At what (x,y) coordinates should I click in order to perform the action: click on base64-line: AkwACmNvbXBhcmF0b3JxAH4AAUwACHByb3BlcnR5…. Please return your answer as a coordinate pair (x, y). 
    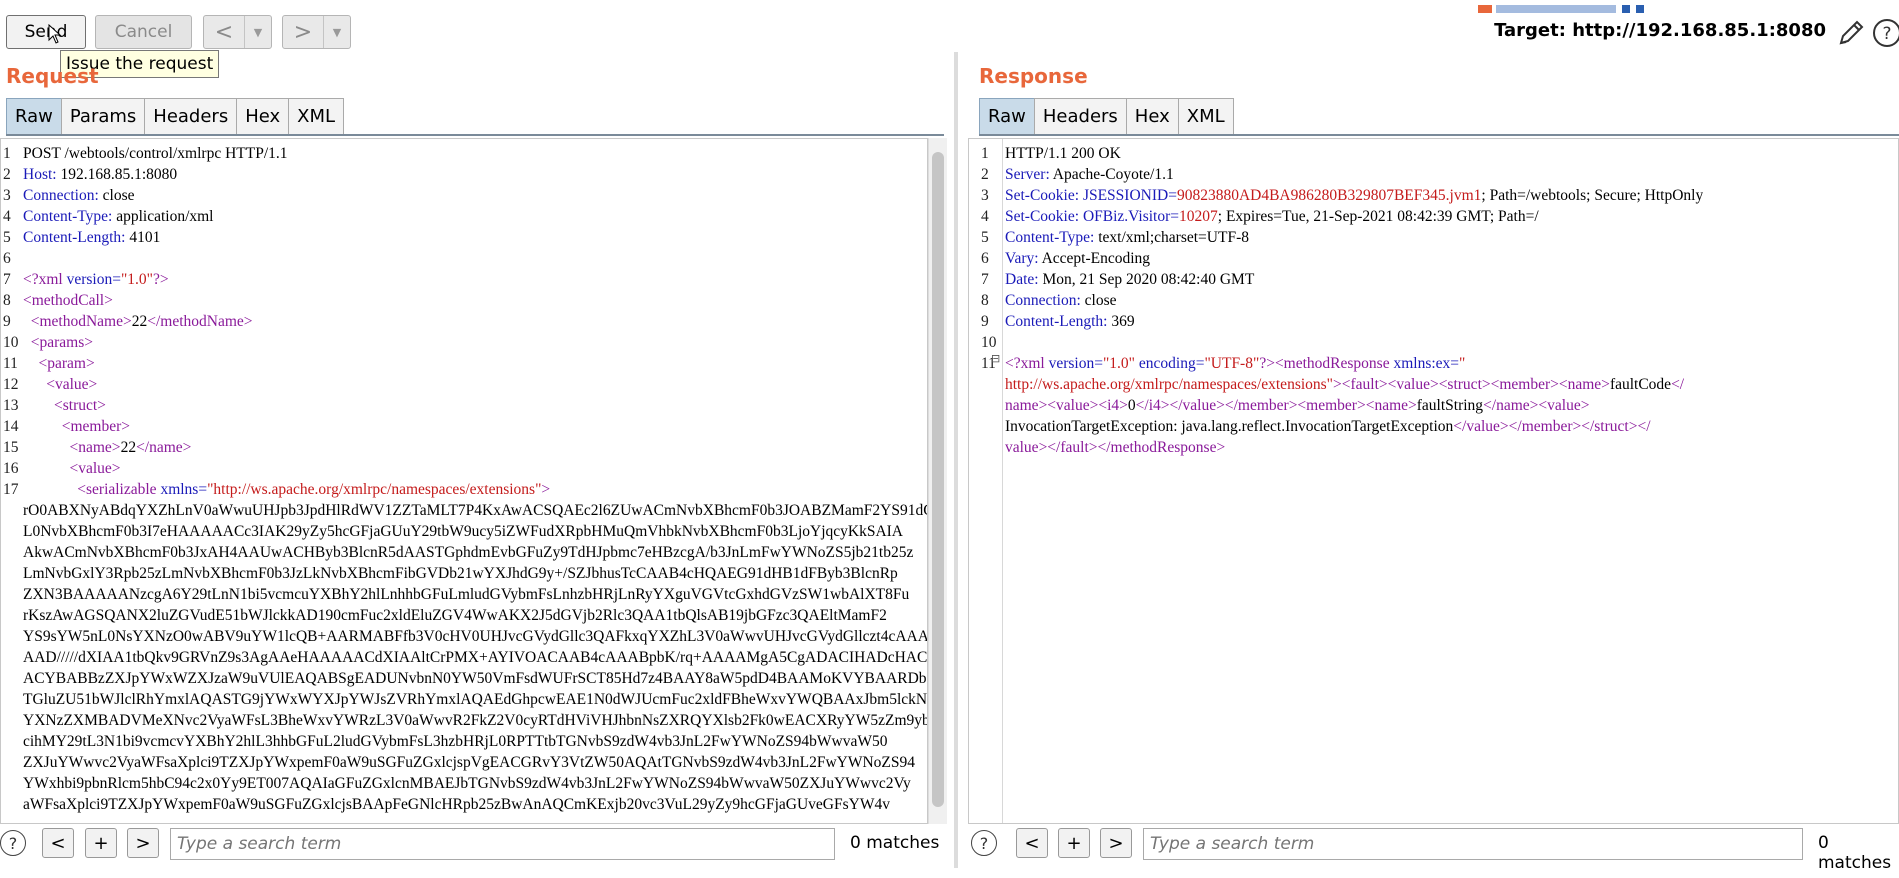
    Looking at the image, I should click on (468, 552).